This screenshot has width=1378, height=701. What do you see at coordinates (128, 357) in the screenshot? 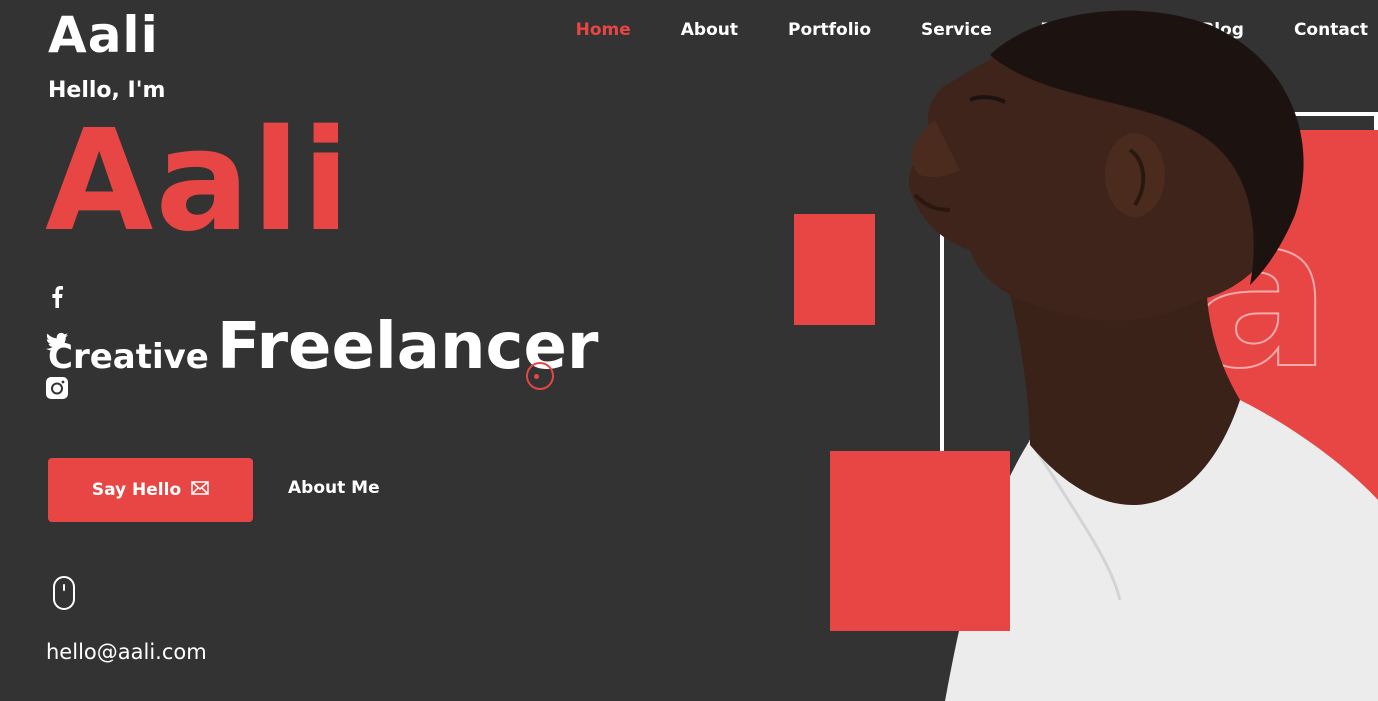
I see `role-prefix: Creative` at bounding box center [128, 357].